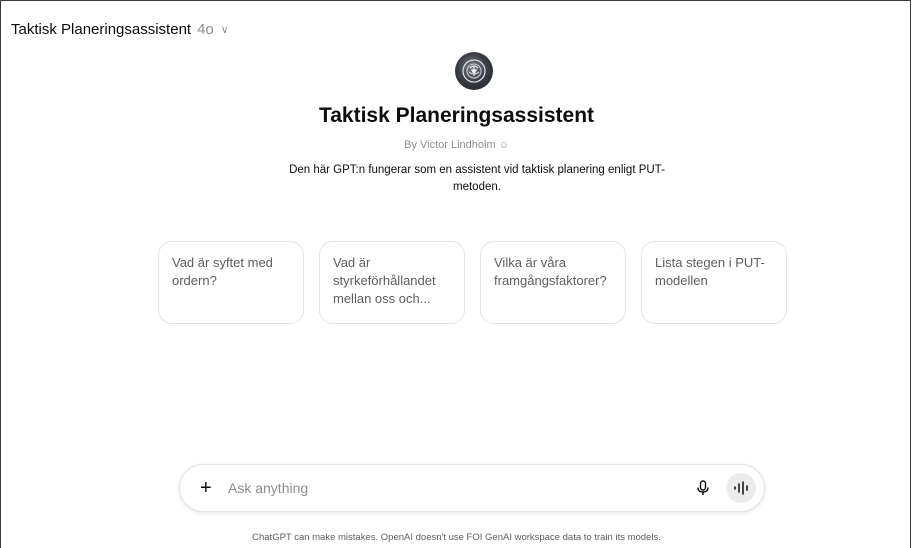 The height and width of the screenshot is (548, 913). I want to click on voice-mode-icon, so click(741, 488).